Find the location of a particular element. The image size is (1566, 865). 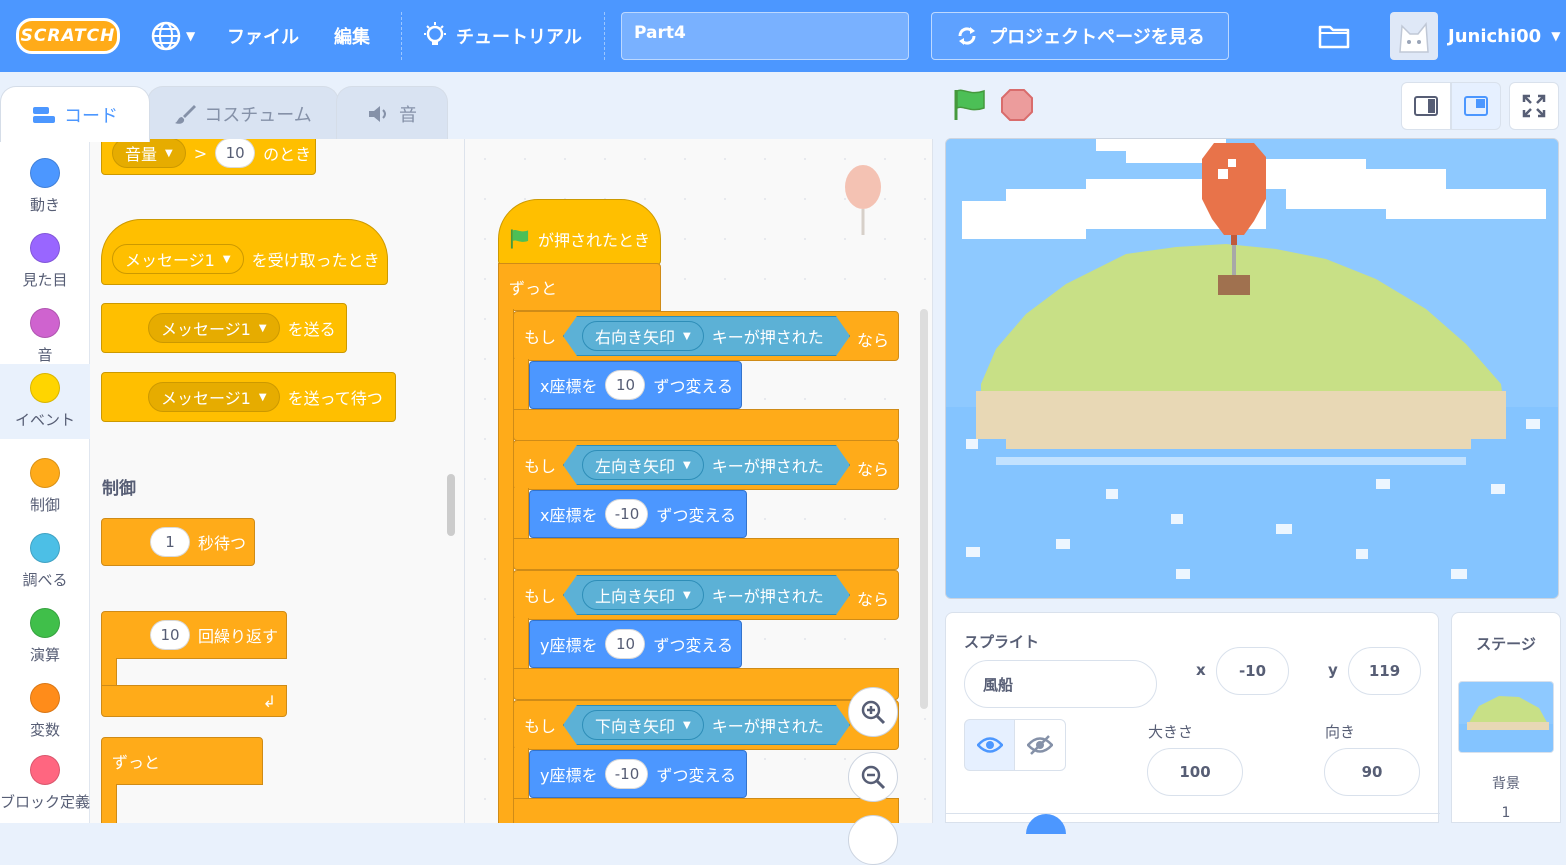

category-motion: 動き is located at coordinates (45, 186).